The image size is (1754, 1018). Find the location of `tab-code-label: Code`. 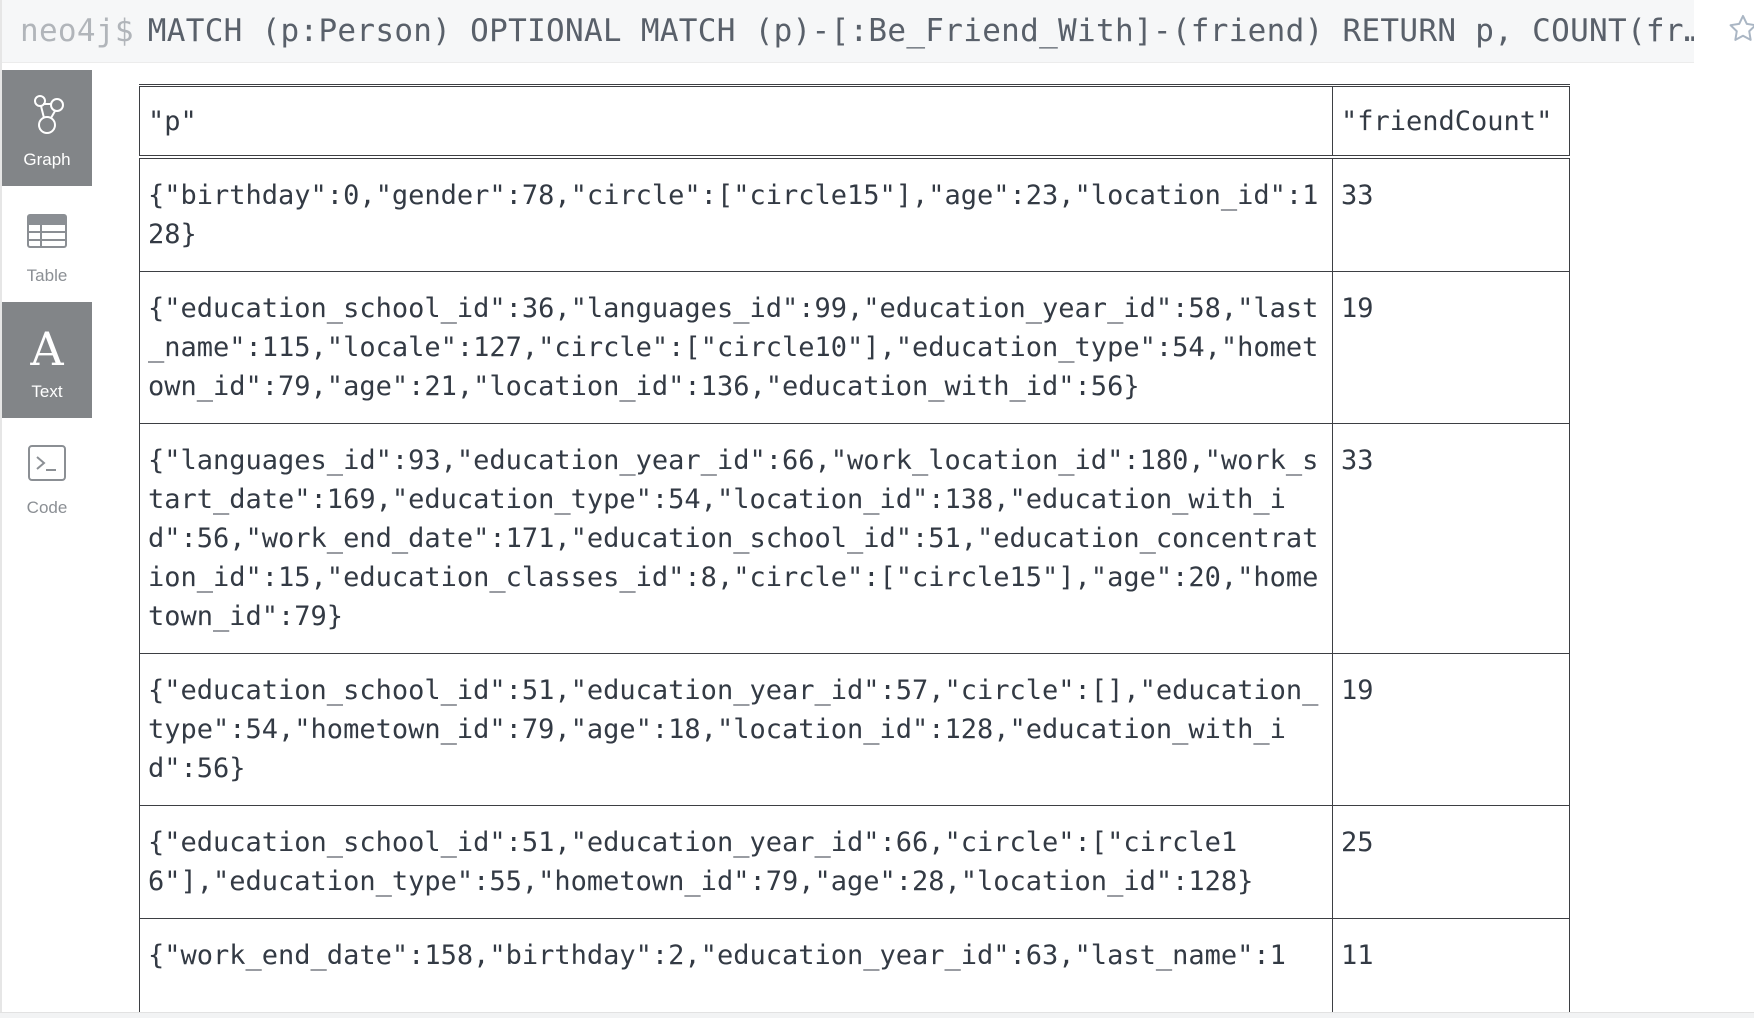

tab-code-label: Code is located at coordinates (47, 507).